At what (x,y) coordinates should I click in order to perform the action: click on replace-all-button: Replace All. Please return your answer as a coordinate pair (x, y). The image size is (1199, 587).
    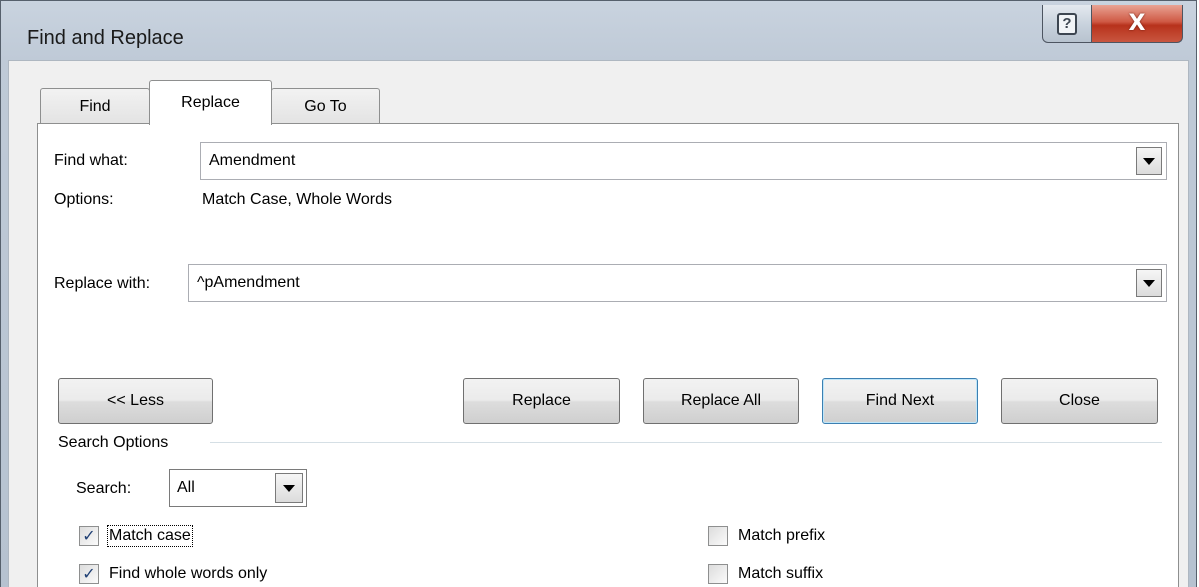
    Looking at the image, I should click on (721, 401).